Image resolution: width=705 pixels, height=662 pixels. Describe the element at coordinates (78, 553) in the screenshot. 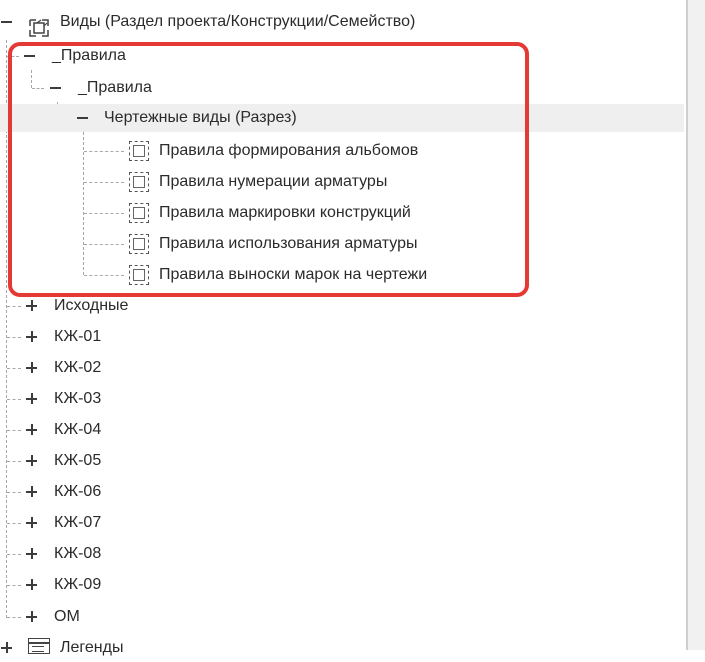

I see `tree-node-label: КЖ-08` at that location.